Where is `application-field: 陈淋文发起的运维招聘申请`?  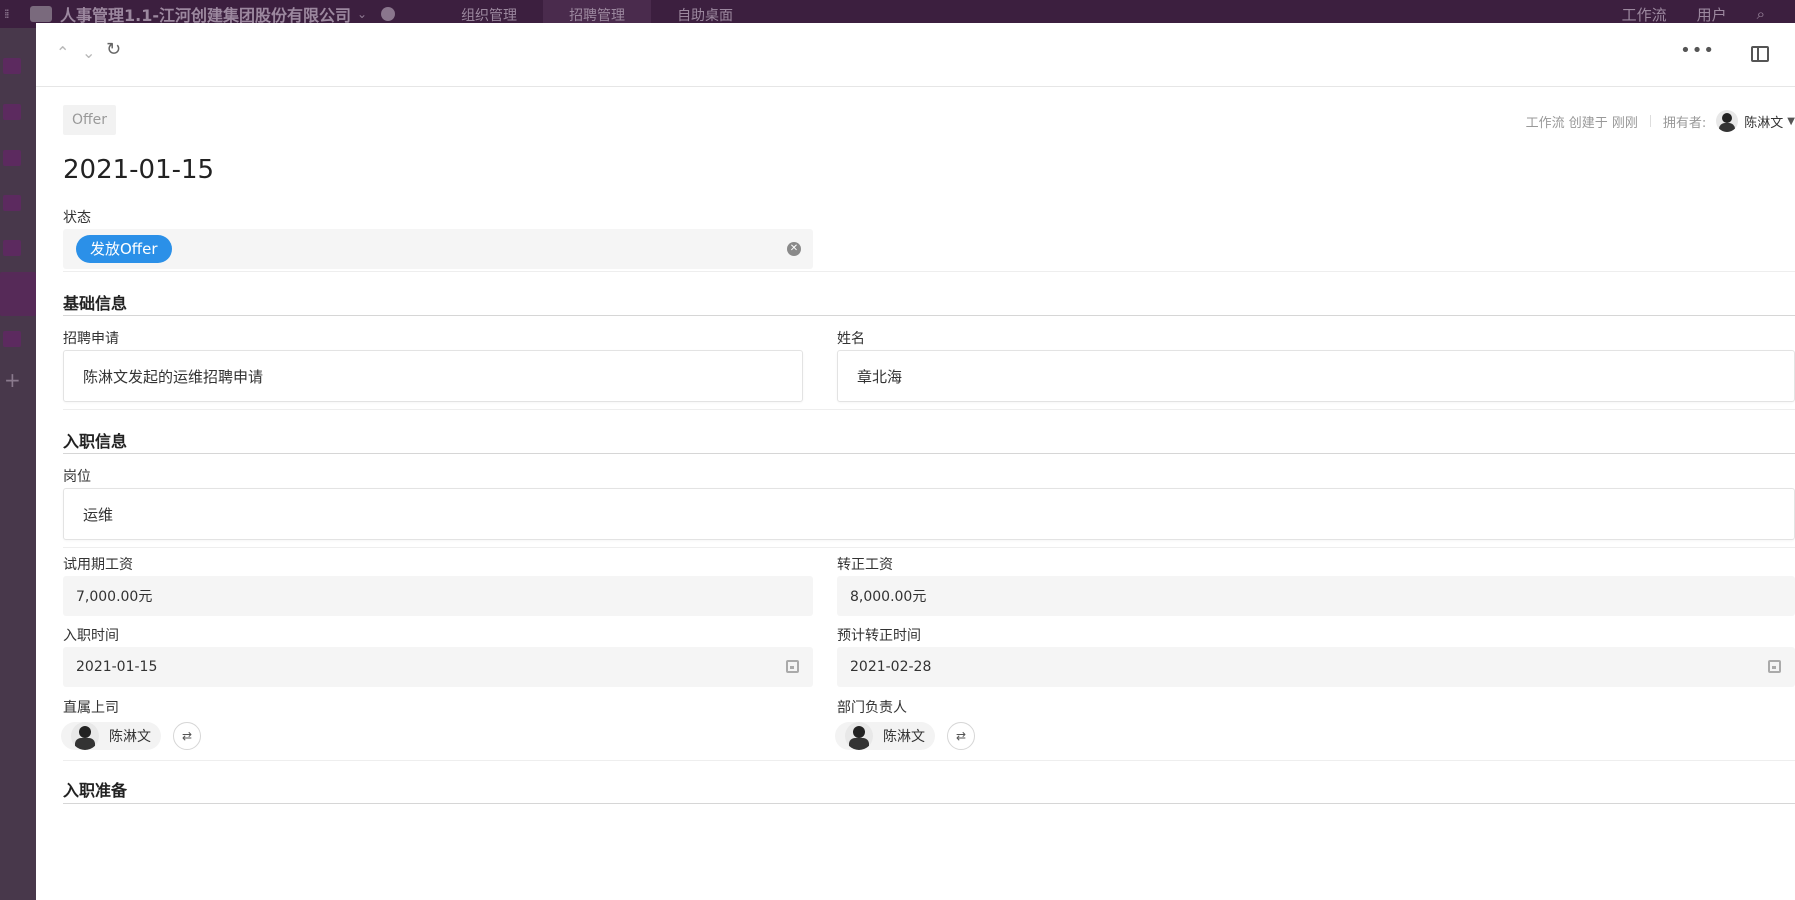 application-field: 陈淋文发起的运维招聘申请 is located at coordinates (433, 376).